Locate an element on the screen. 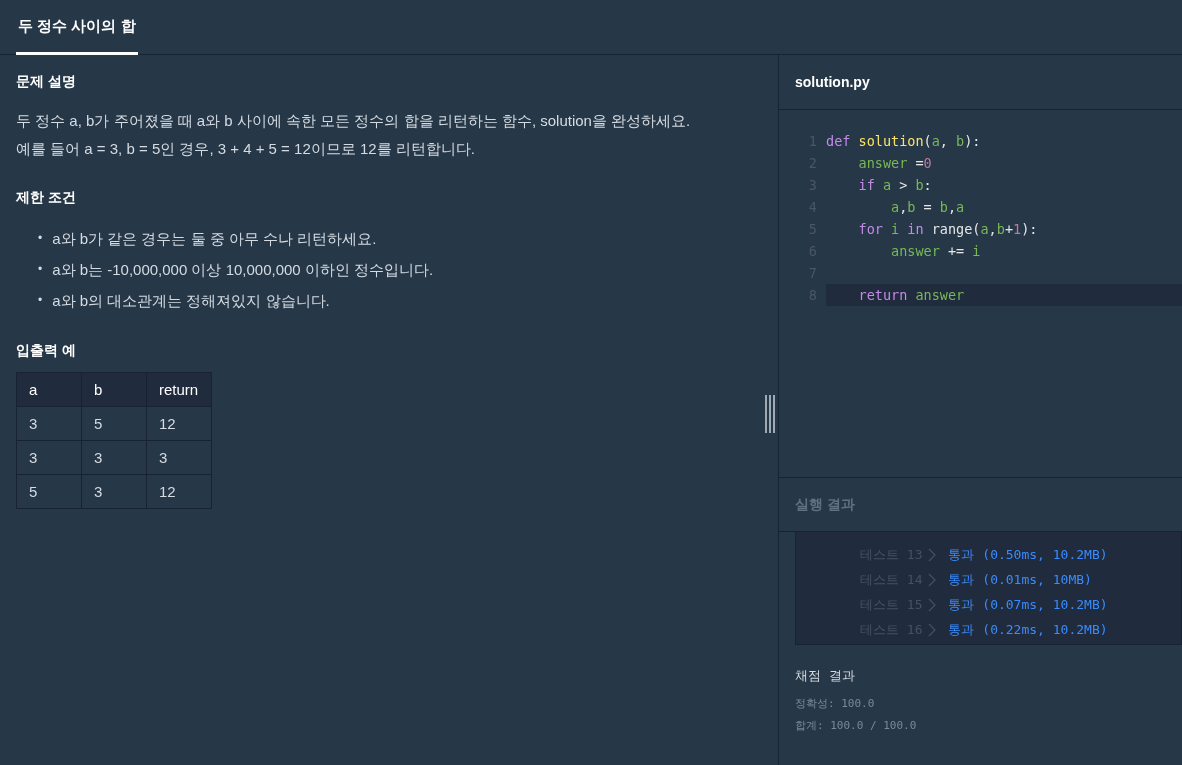 Image resolution: width=1182 pixels, height=765 pixels. description-text: 두 정수 a, b가 주어졌을 때 a와 b 사이에 속한 모든 정수의 합을 리턴하는 함수, solution을 완성하세요. is located at coordinates (354, 121).